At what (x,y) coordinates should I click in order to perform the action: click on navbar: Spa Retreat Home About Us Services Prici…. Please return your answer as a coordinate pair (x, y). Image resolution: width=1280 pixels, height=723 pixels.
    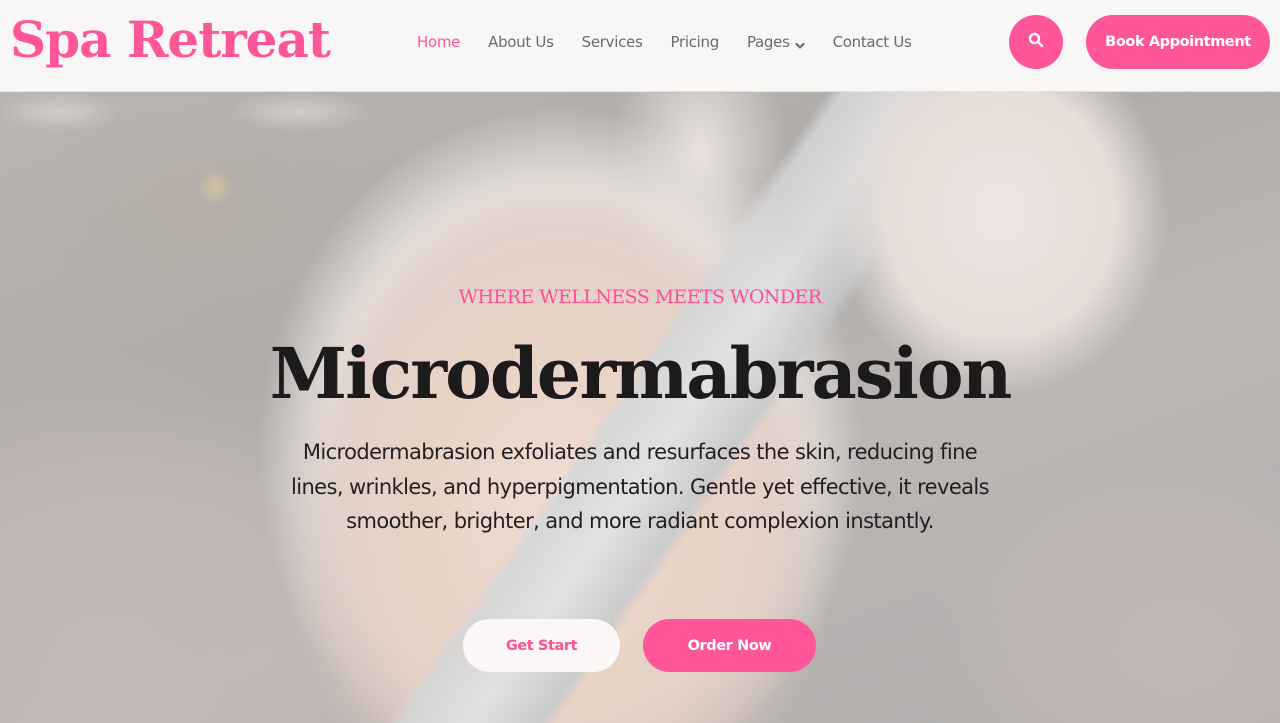
    Looking at the image, I should click on (640, 46).